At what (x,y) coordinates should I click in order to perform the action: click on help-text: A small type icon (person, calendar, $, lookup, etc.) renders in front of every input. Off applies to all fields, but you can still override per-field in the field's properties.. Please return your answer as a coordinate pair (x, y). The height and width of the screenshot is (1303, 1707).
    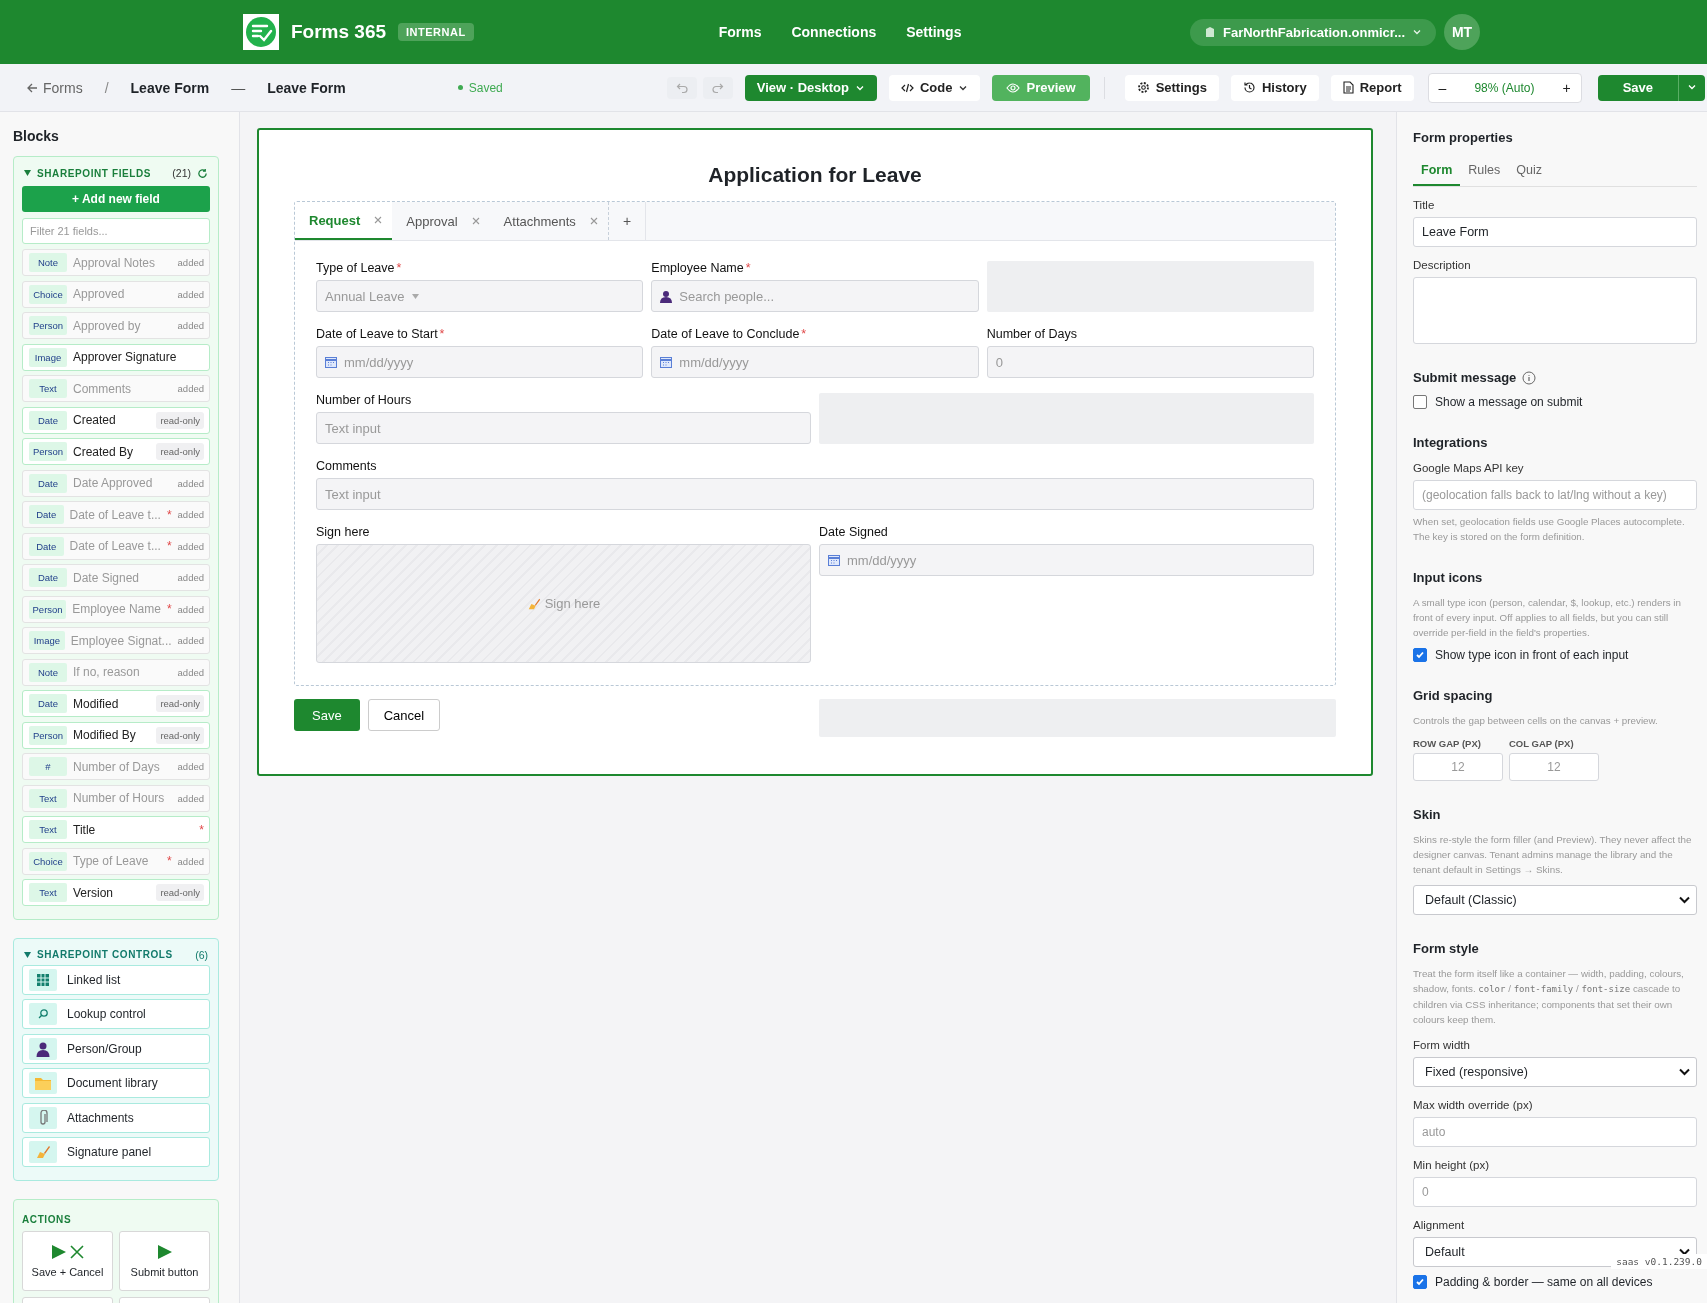
    Looking at the image, I should click on (1547, 618).